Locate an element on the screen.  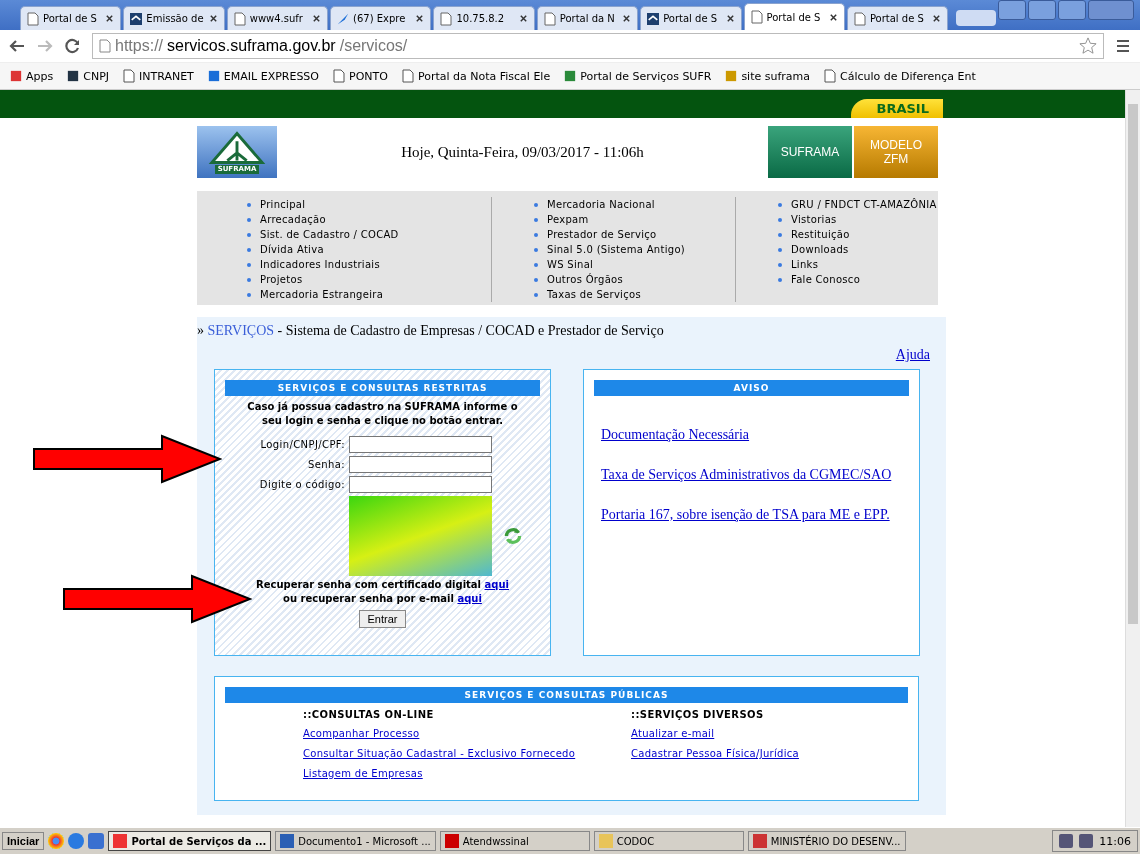
menu-link: GRU / FNDCT CT-AMAZÔNIA is located at coordinates (858, 204).